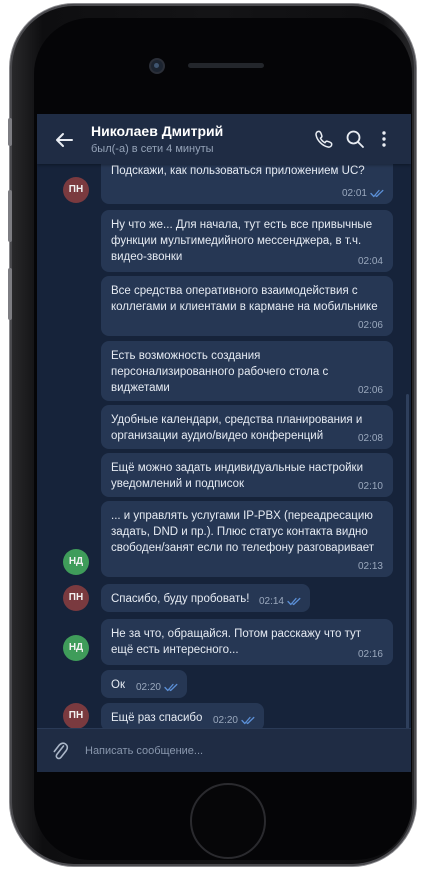  What do you see at coordinates (64, 140) in the screenshot?
I see `back-arrow-icon` at bounding box center [64, 140].